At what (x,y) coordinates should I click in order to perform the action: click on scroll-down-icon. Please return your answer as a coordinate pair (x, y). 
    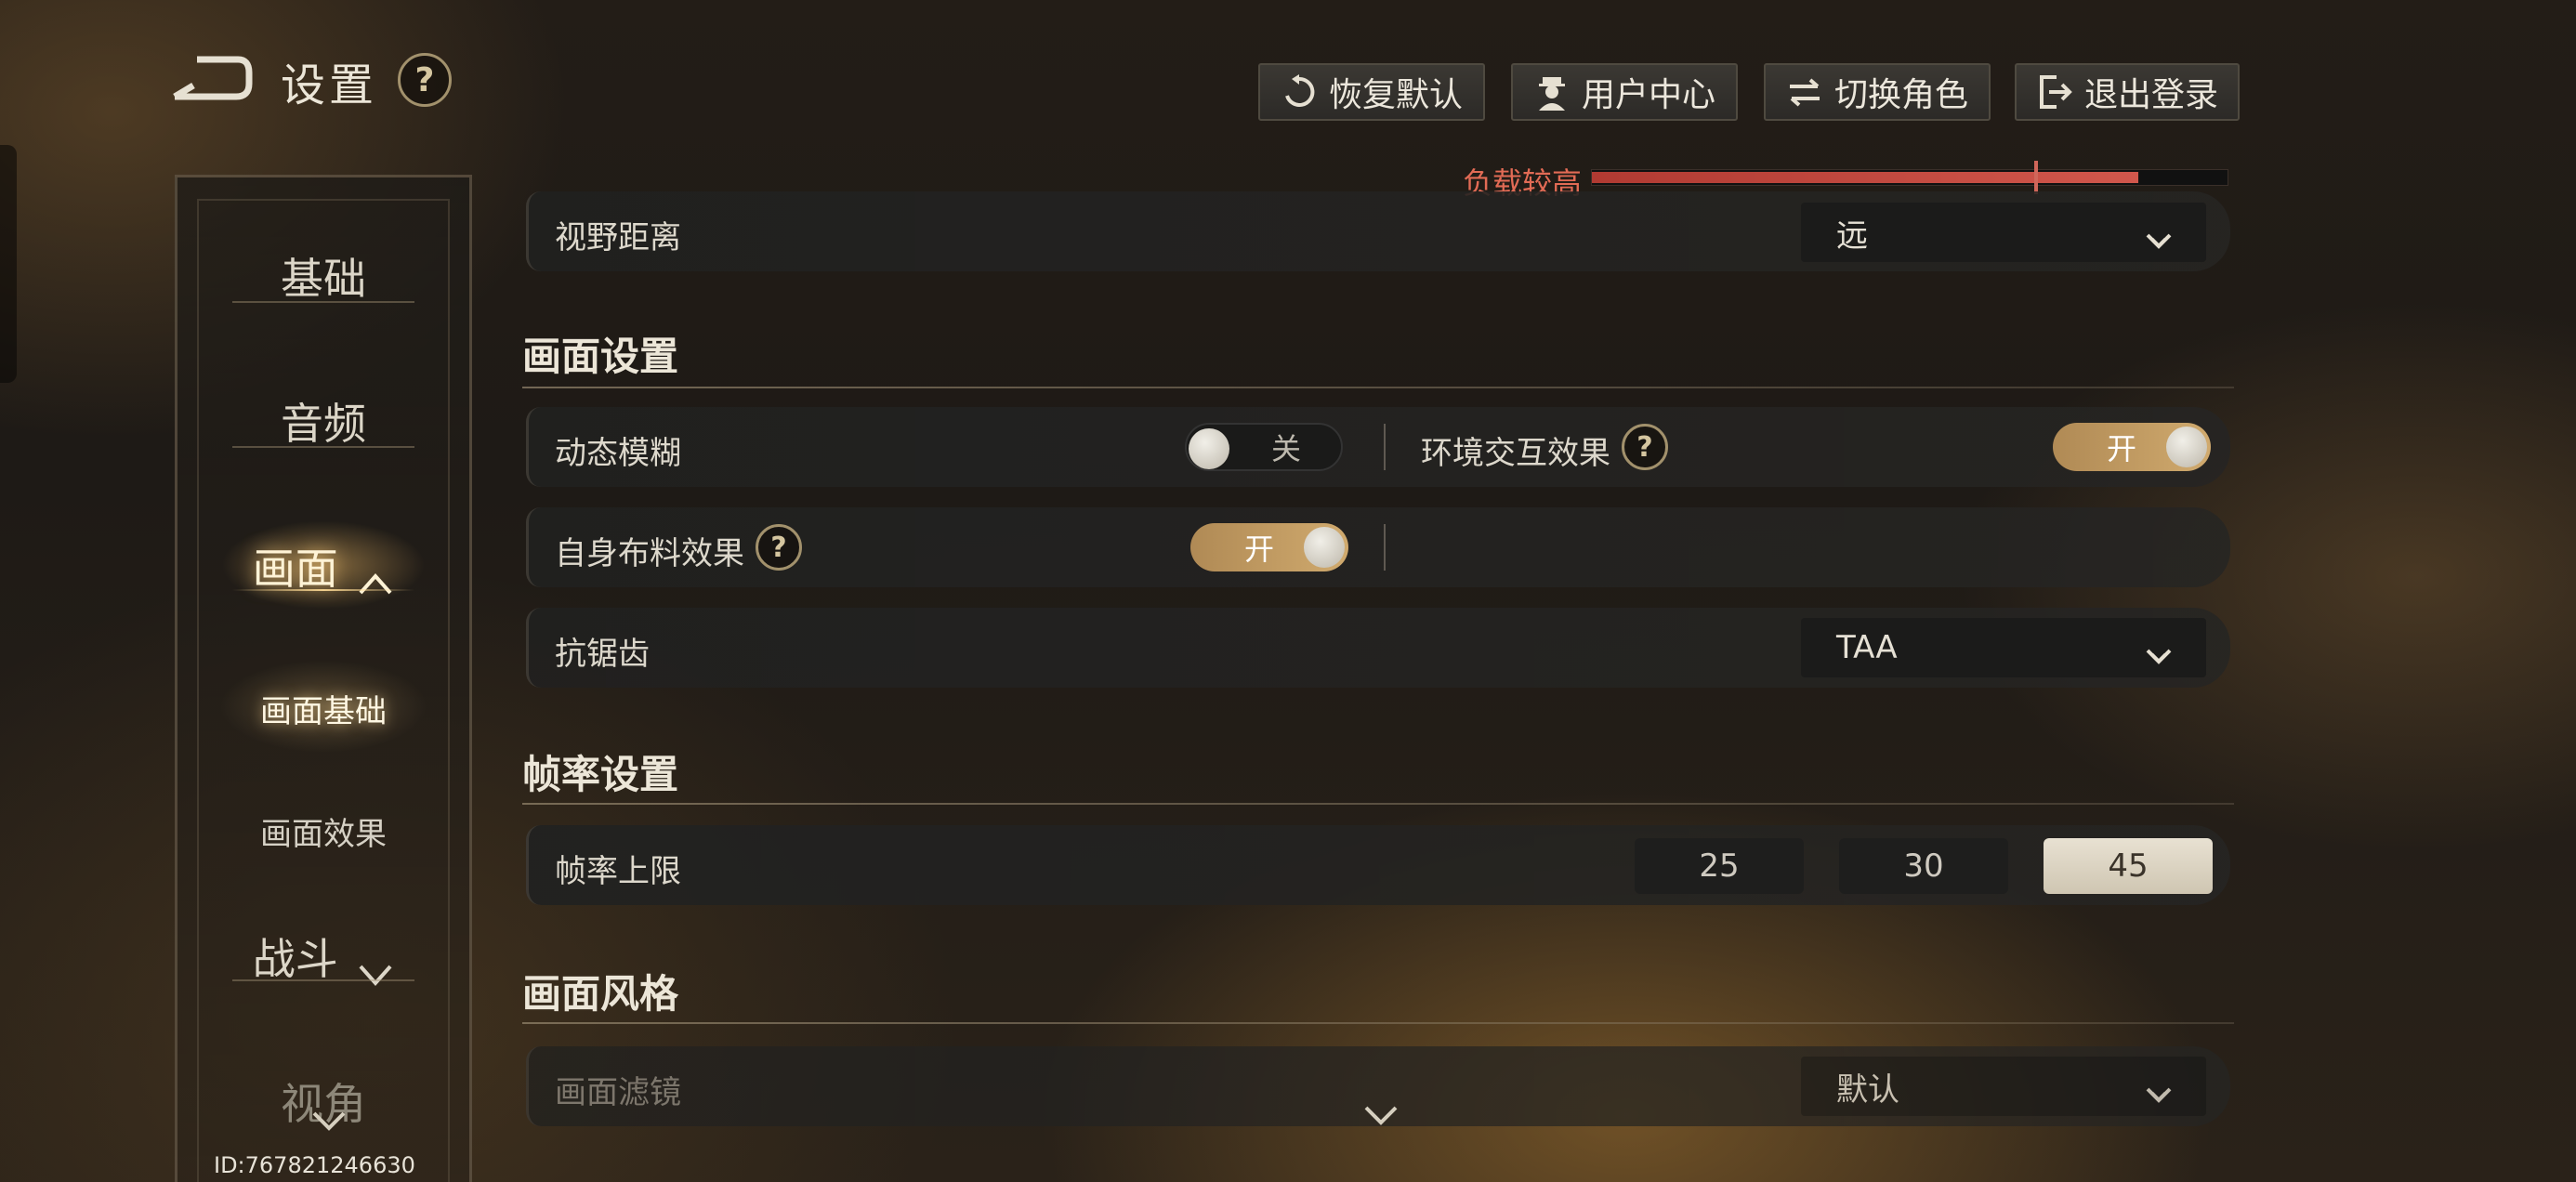
    Looking at the image, I should click on (1381, 1115).